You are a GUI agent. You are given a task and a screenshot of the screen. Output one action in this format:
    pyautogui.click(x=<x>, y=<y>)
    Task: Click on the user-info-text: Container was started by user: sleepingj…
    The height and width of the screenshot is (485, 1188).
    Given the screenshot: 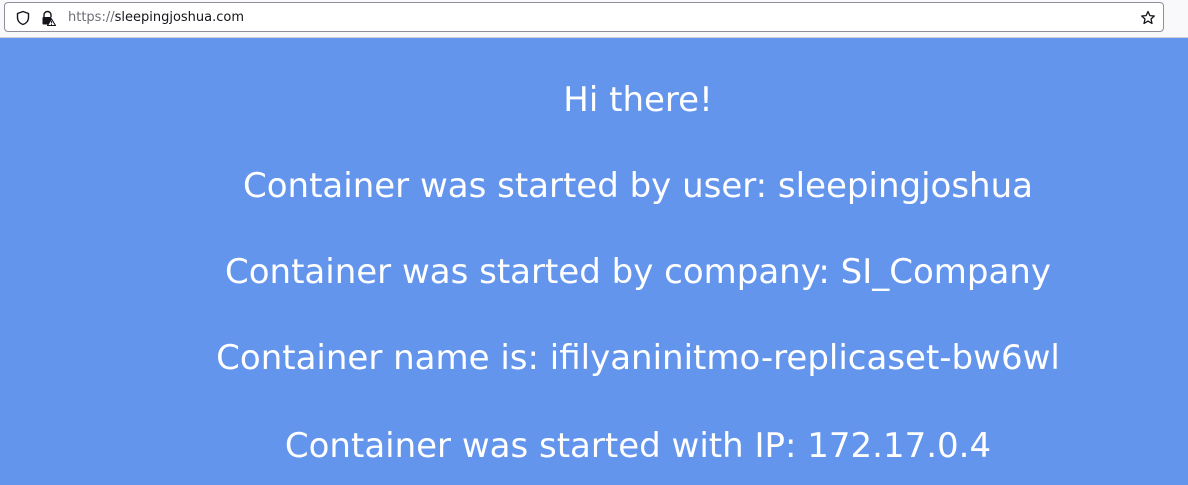 What is the action you would take?
    pyautogui.click(x=637, y=186)
    